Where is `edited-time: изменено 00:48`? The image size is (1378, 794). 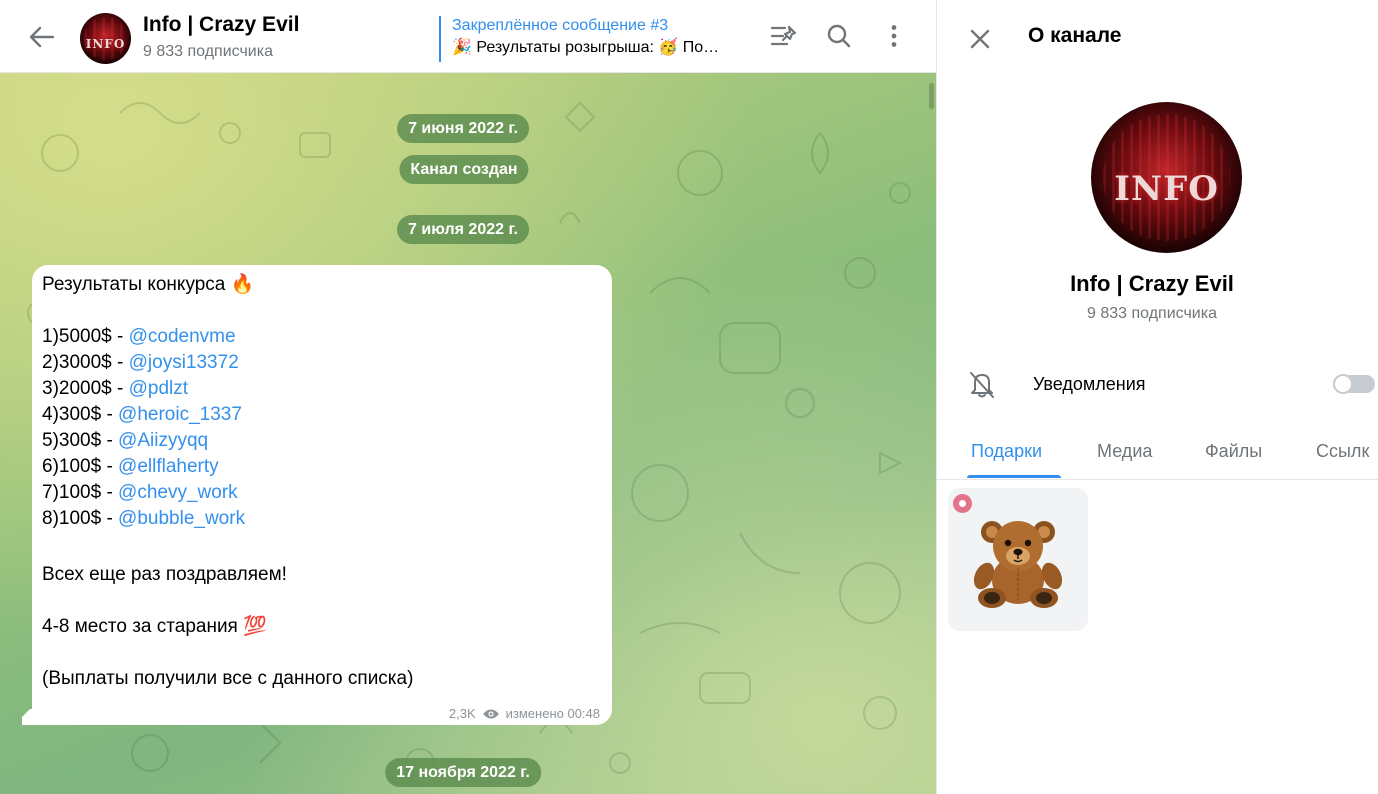 edited-time: изменено 00:48 is located at coordinates (552, 713).